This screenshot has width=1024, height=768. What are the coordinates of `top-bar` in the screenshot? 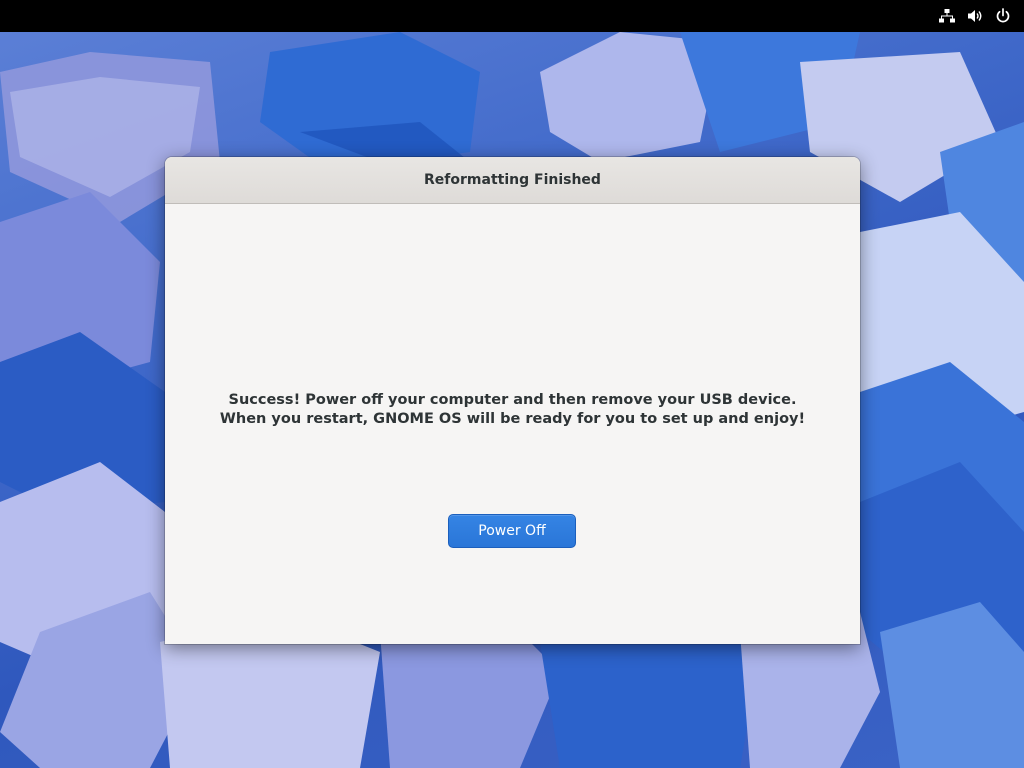 It's located at (512, 16).